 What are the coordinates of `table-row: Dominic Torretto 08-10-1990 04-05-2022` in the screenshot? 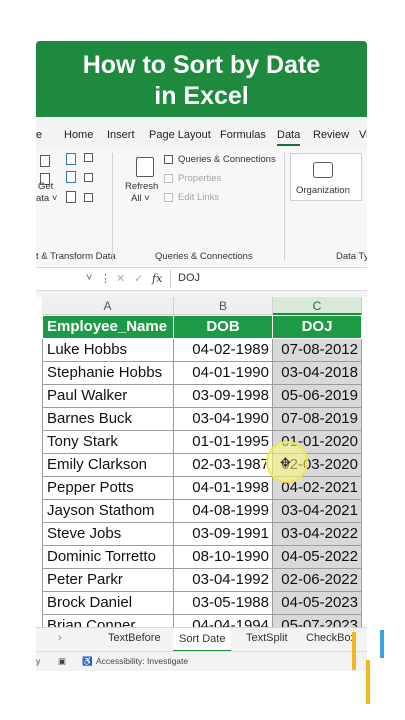 It's located at (202, 557).